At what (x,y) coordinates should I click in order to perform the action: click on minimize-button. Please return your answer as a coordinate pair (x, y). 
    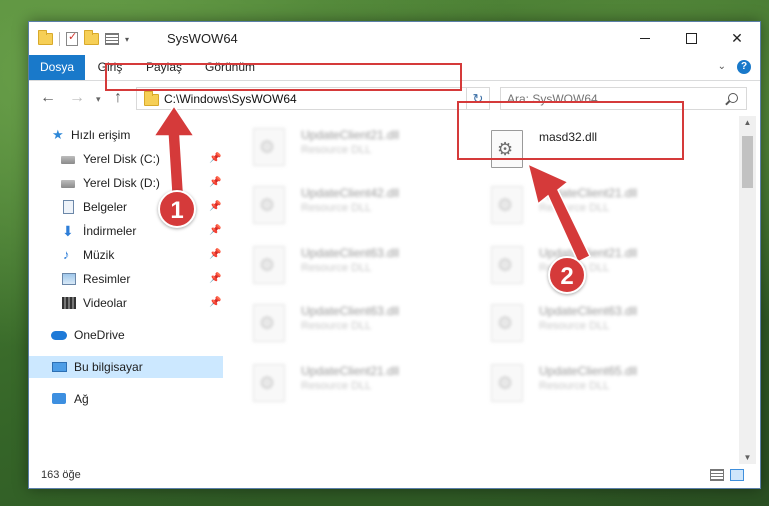
    Looking at the image, I should click on (645, 38).